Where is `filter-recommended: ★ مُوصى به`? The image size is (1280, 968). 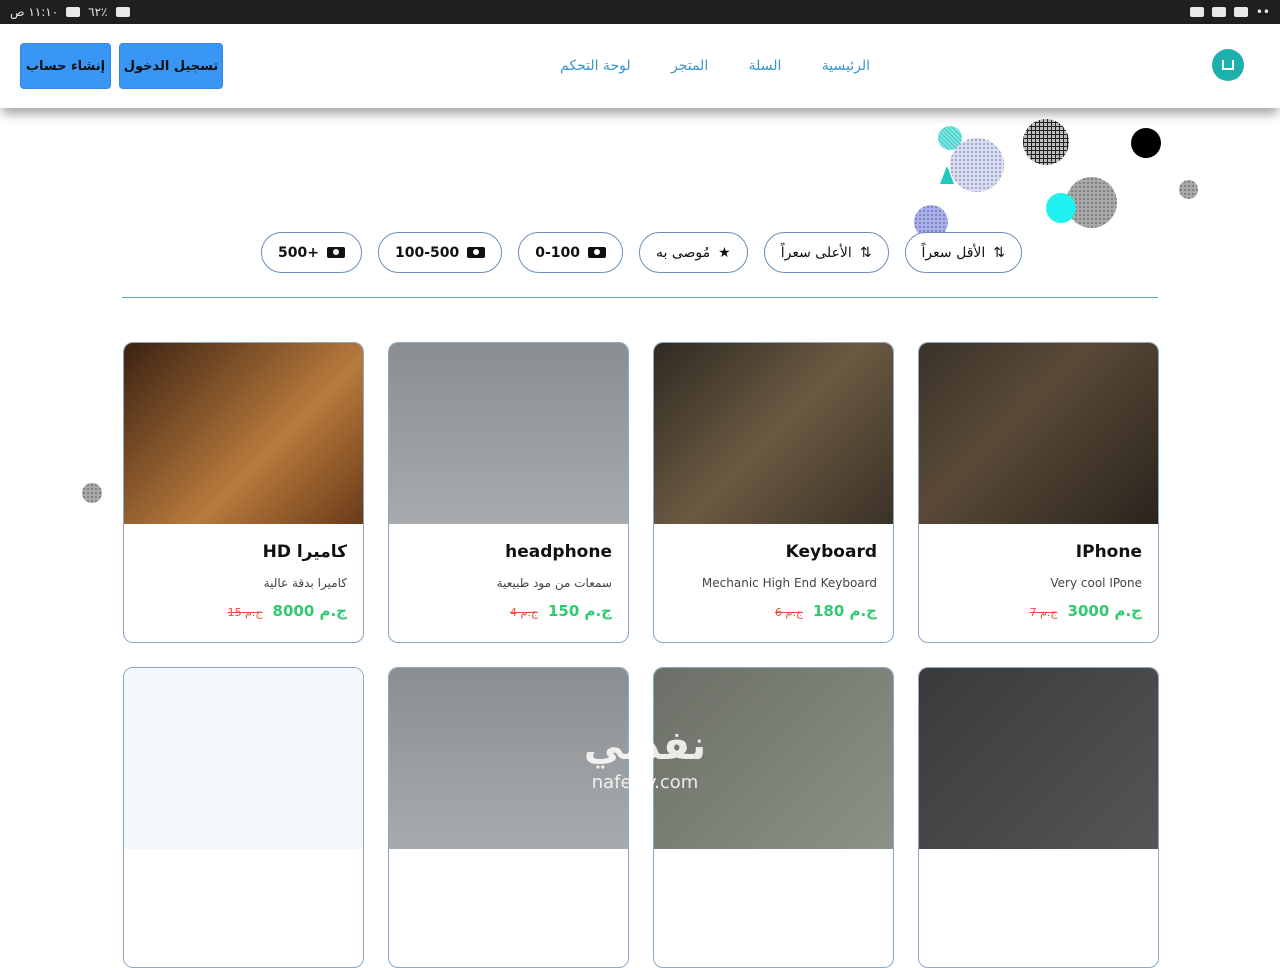
filter-recommended: ★ مُوصى به is located at coordinates (693, 252).